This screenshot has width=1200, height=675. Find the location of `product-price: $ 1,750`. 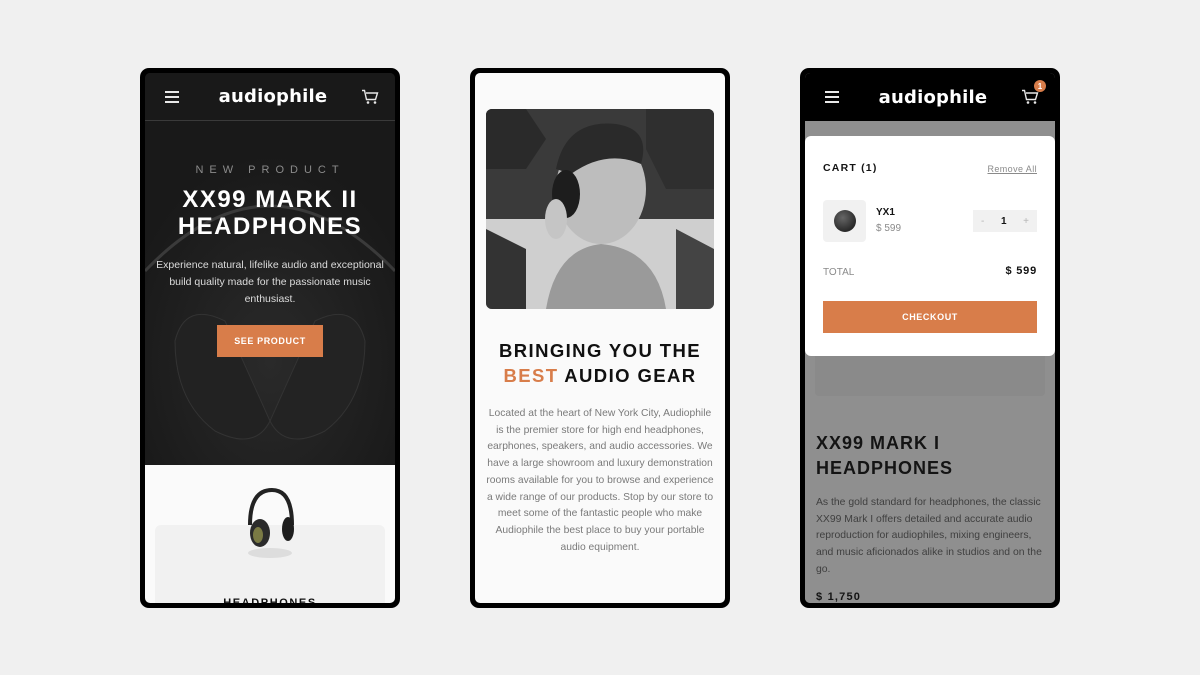

product-price: $ 1,750 is located at coordinates (839, 597).